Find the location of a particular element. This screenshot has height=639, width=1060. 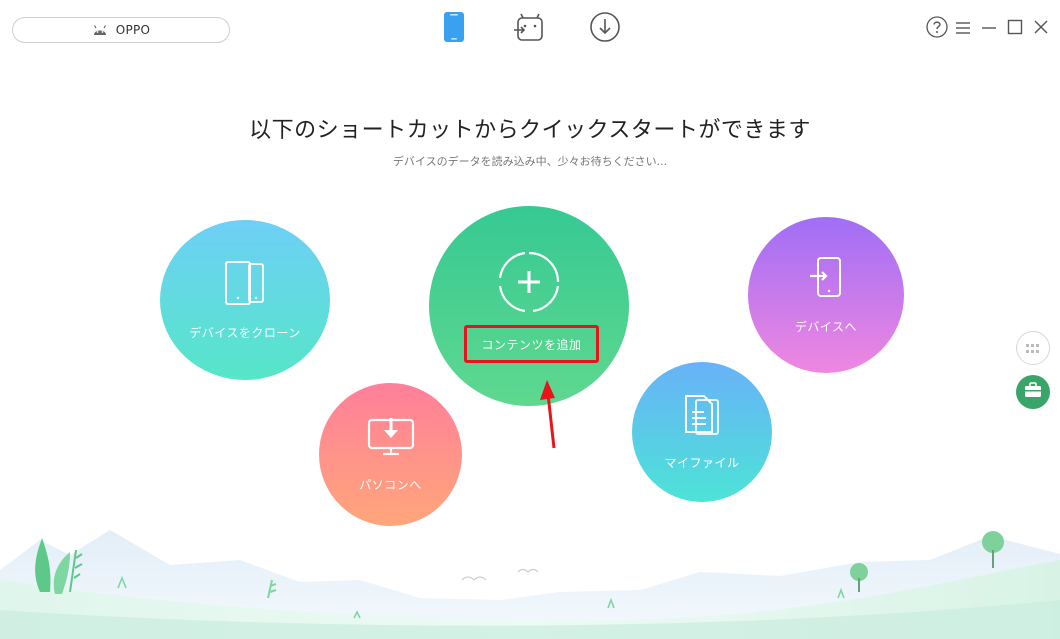

help-icon is located at coordinates (937, 29).